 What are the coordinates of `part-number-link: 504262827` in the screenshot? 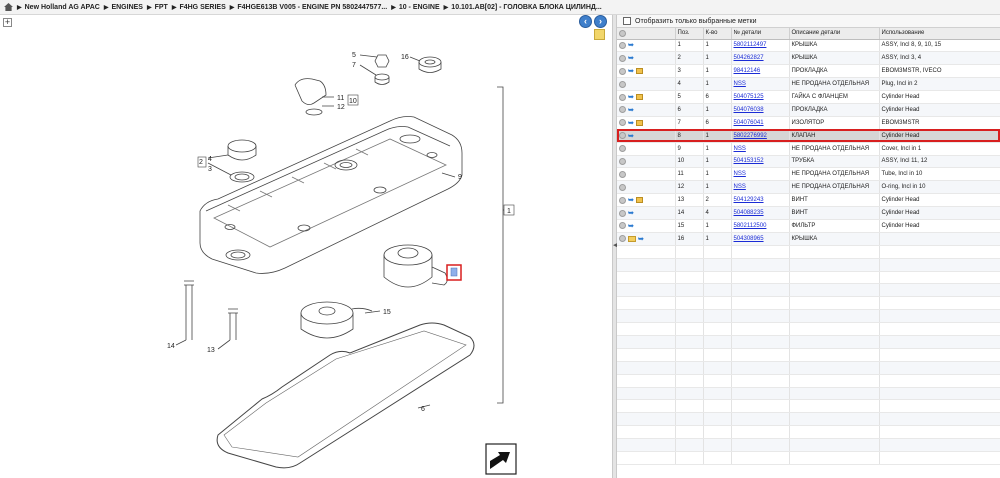 It's located at (749, 58).